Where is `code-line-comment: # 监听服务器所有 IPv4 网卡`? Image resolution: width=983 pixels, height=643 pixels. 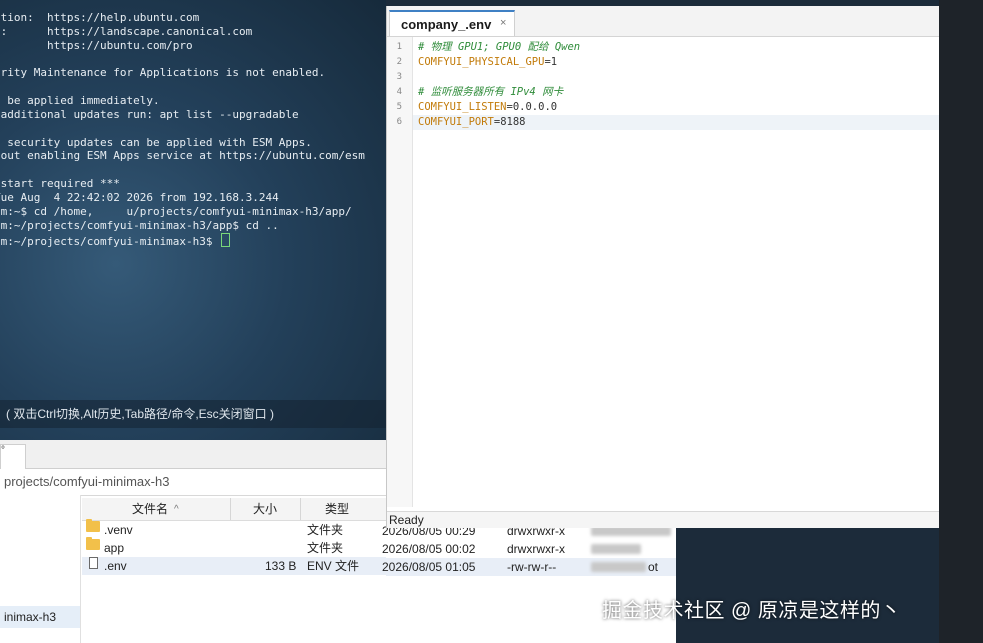
code-line-comment: # 监听服务器所有 IPv4 网卡 is located at coordinates (491, 92).